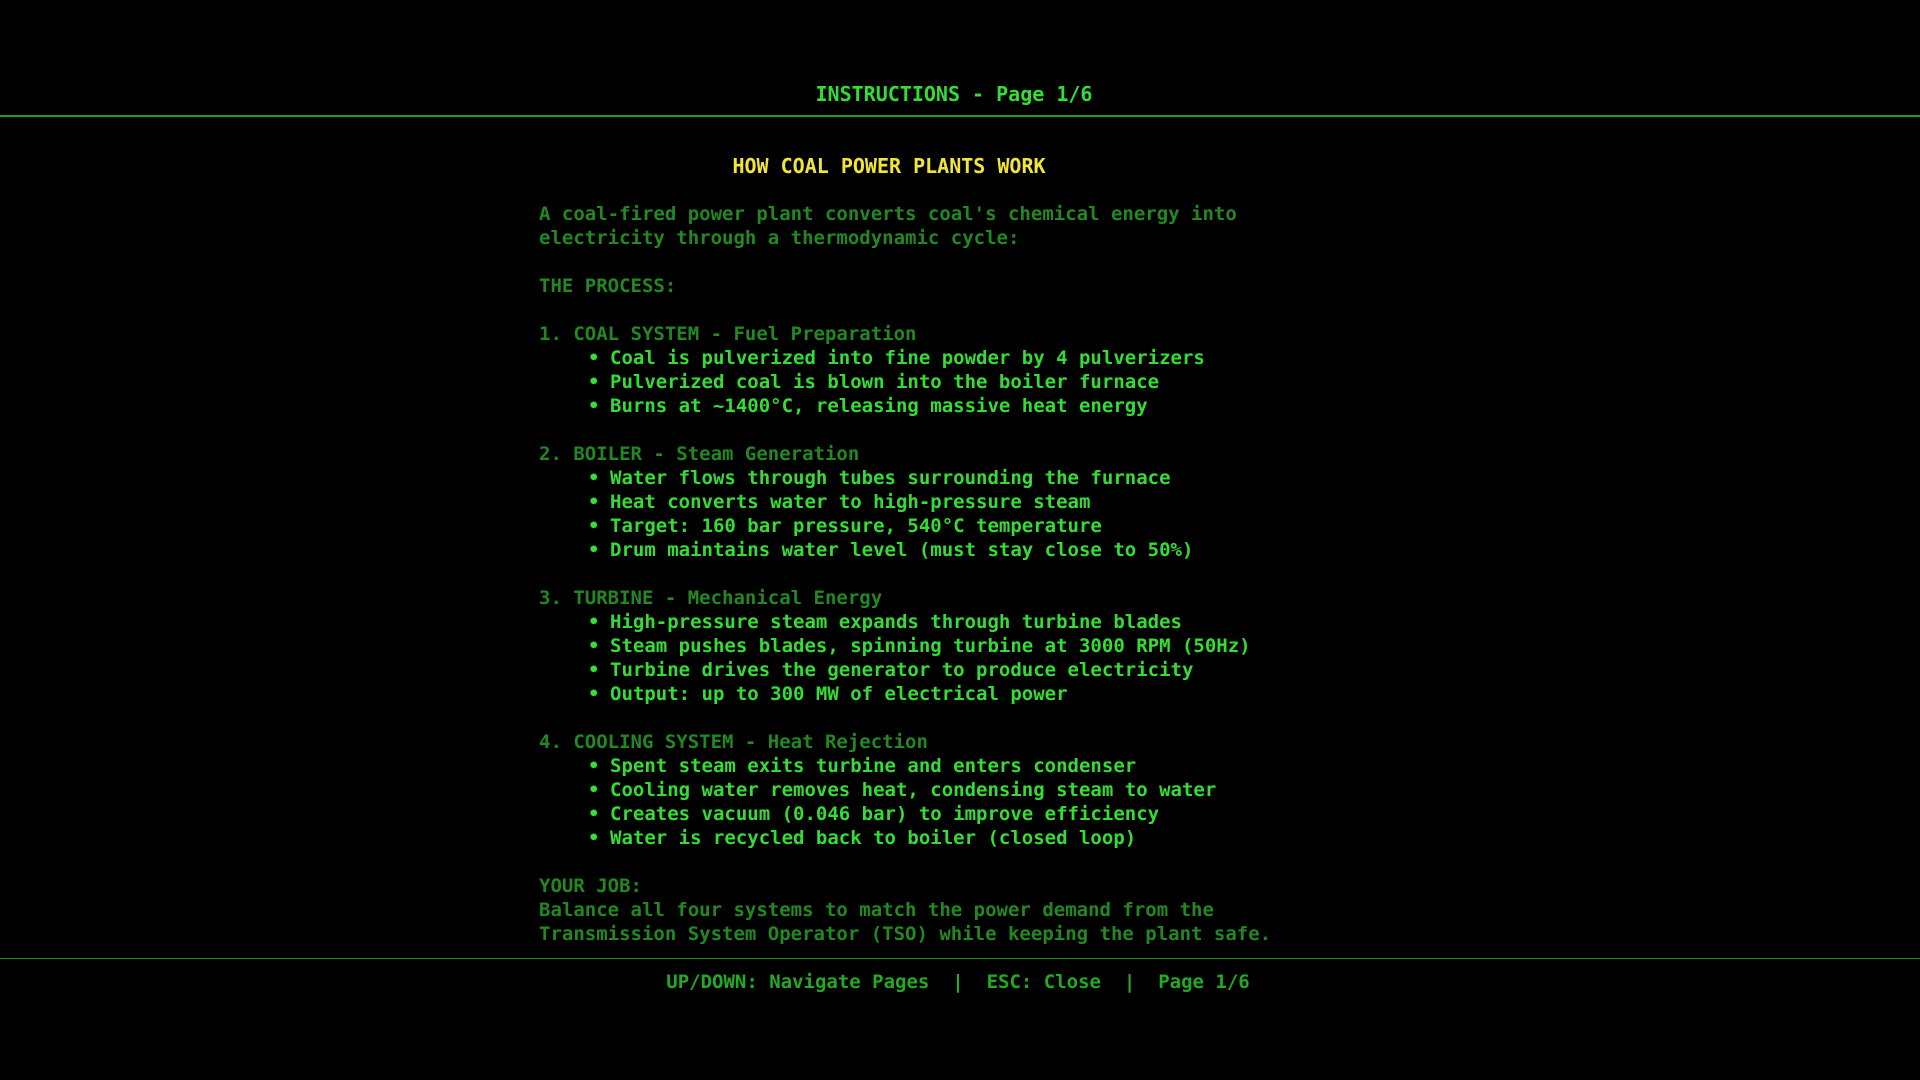  What do you see at coordinates (728, 334) in the screenshot?
I see `section-title-coal-system: 1. COAL SYSTEM - Fuel Preparation` at bounding box center [728, 334].